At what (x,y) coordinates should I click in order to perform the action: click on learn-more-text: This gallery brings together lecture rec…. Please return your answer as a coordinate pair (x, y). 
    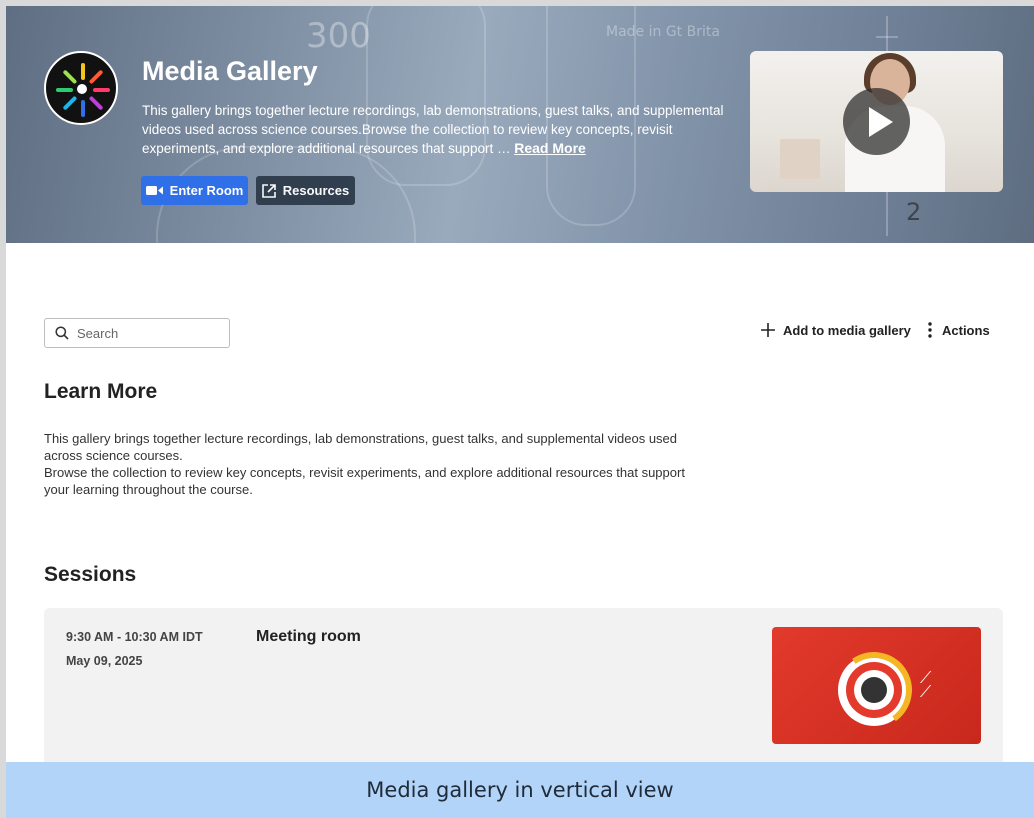
    Looking at the image, I should click on (369, 464).